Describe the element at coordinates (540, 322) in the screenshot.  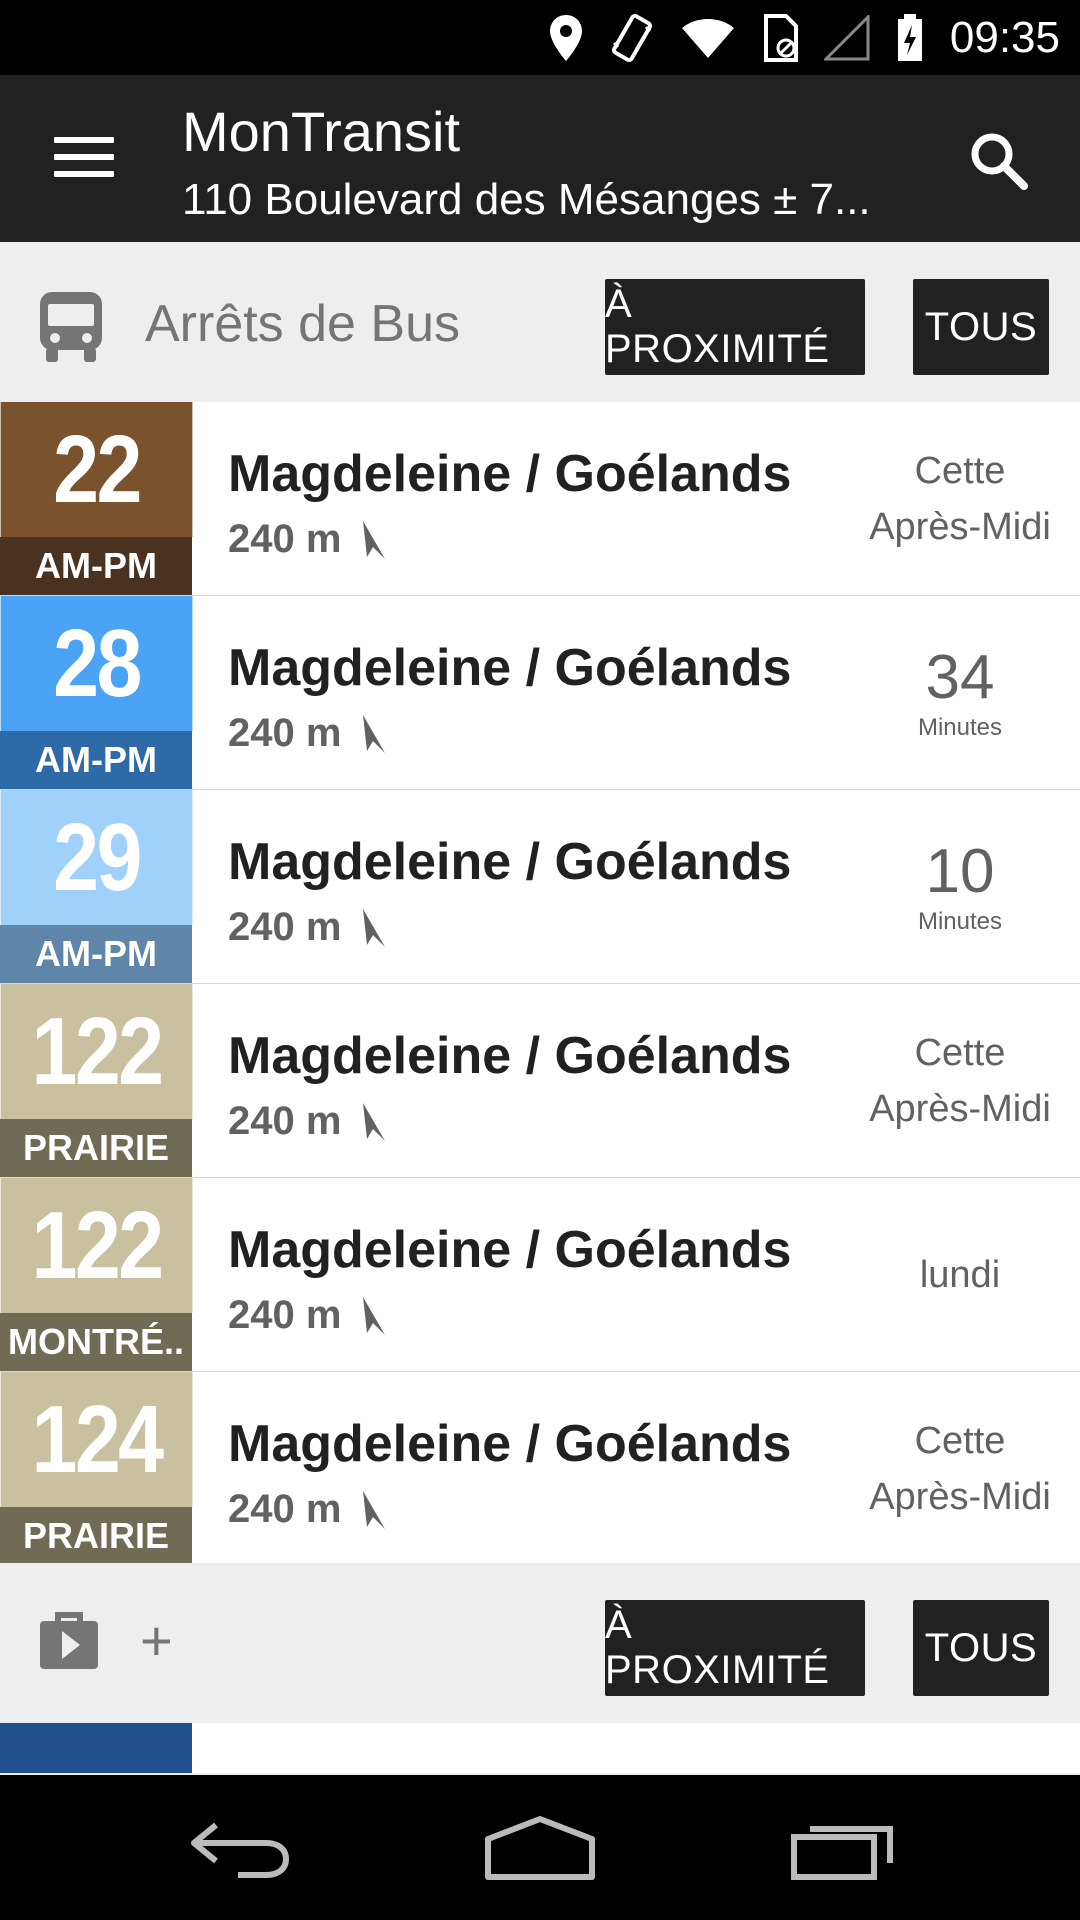
I see `bus-stops-header: Arrêts de Bus À PROXIMITÉ TOUS` at that location.